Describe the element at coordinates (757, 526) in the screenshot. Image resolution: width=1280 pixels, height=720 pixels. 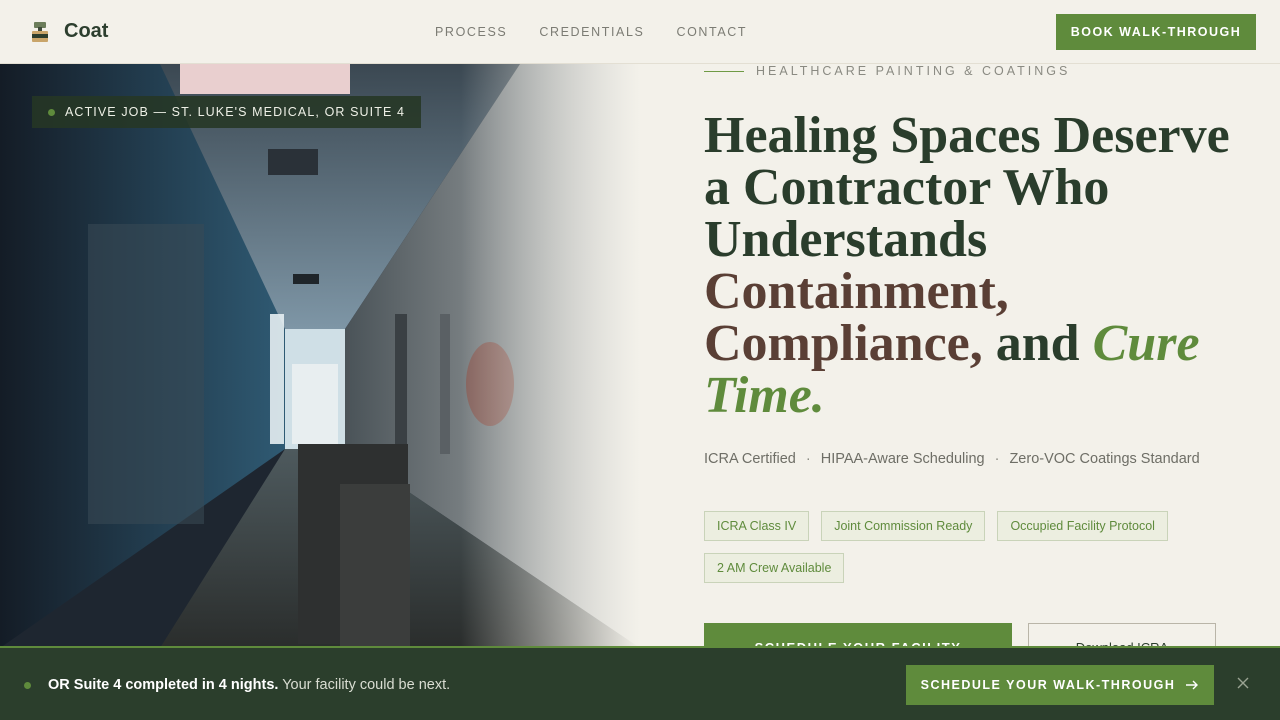
I see `tag-icra-class-iv: ICRA Class IV` at that location.